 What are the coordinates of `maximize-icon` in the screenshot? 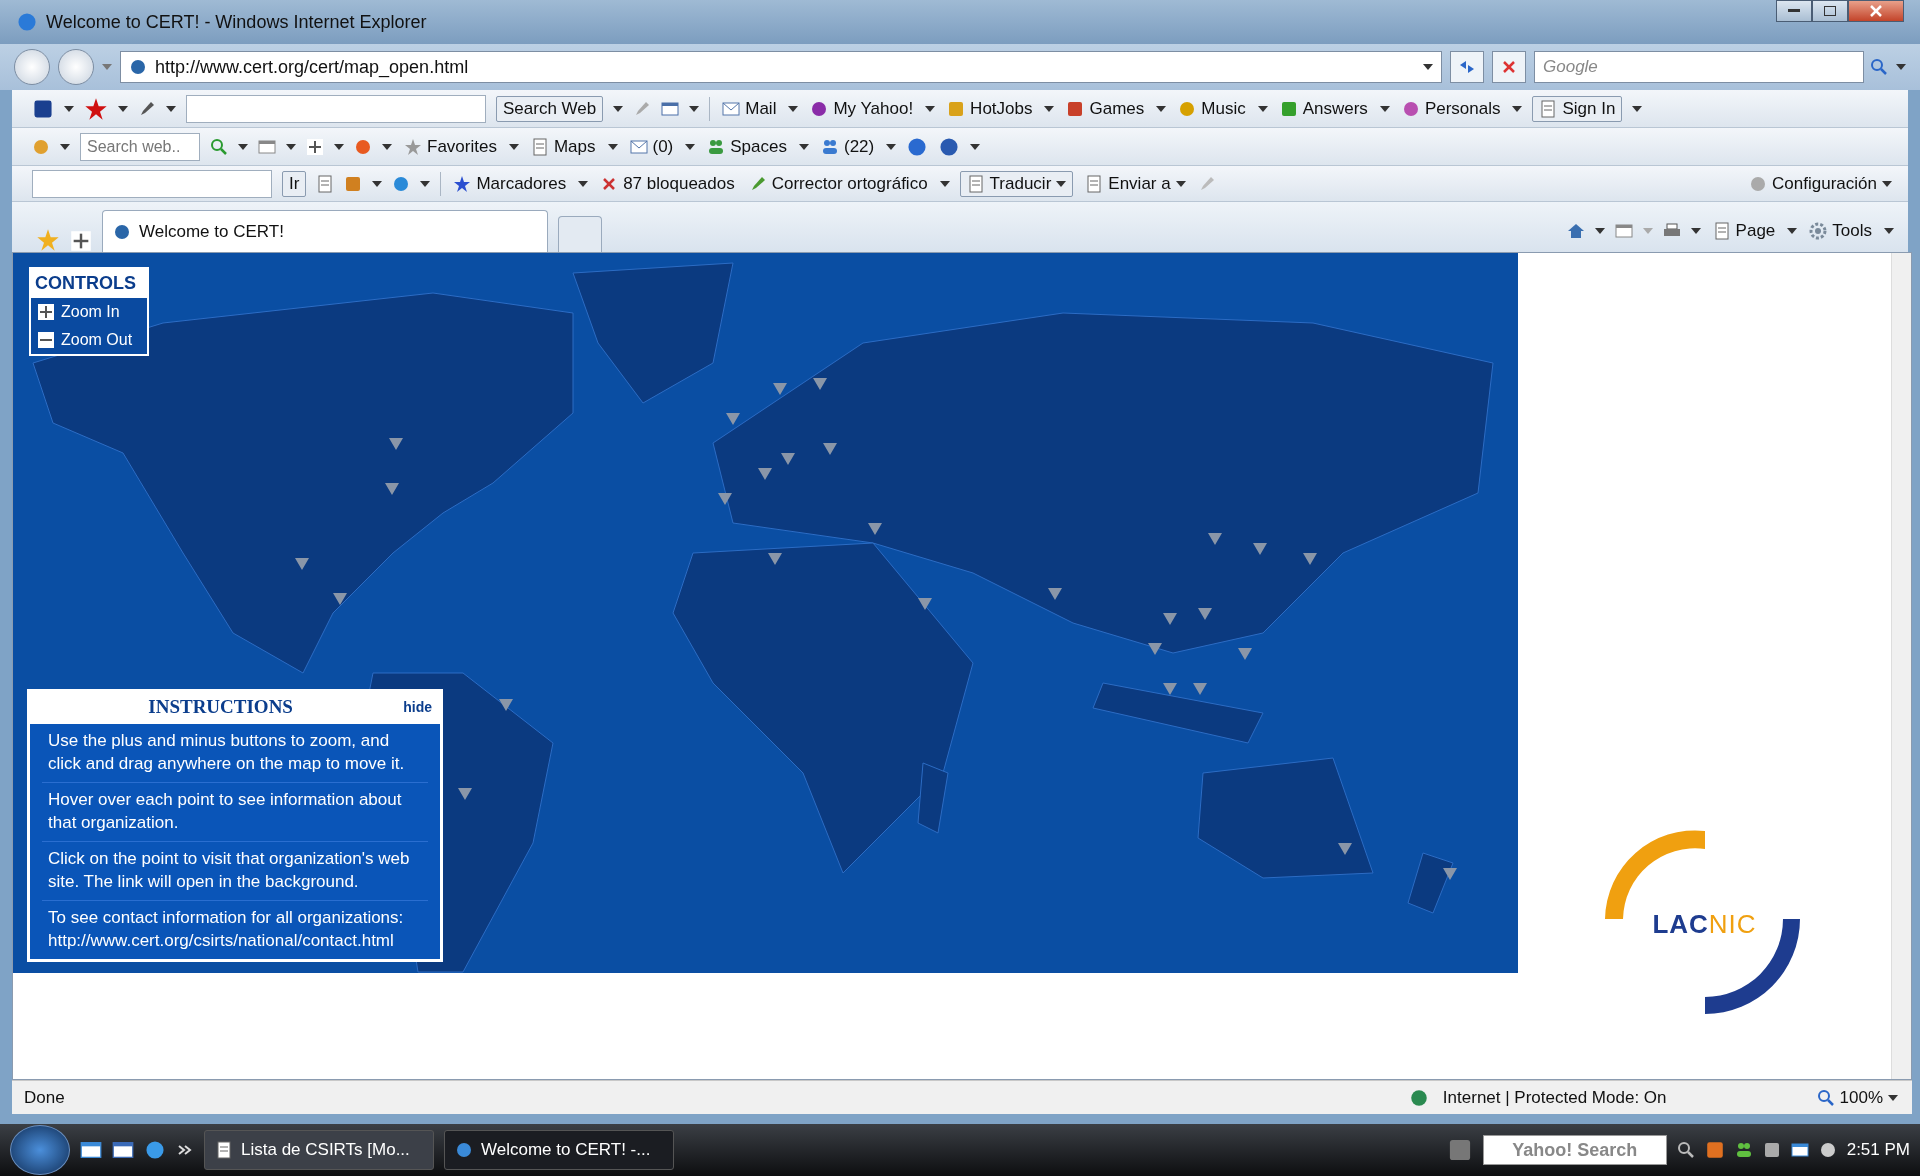 It's located at (1830, 11).